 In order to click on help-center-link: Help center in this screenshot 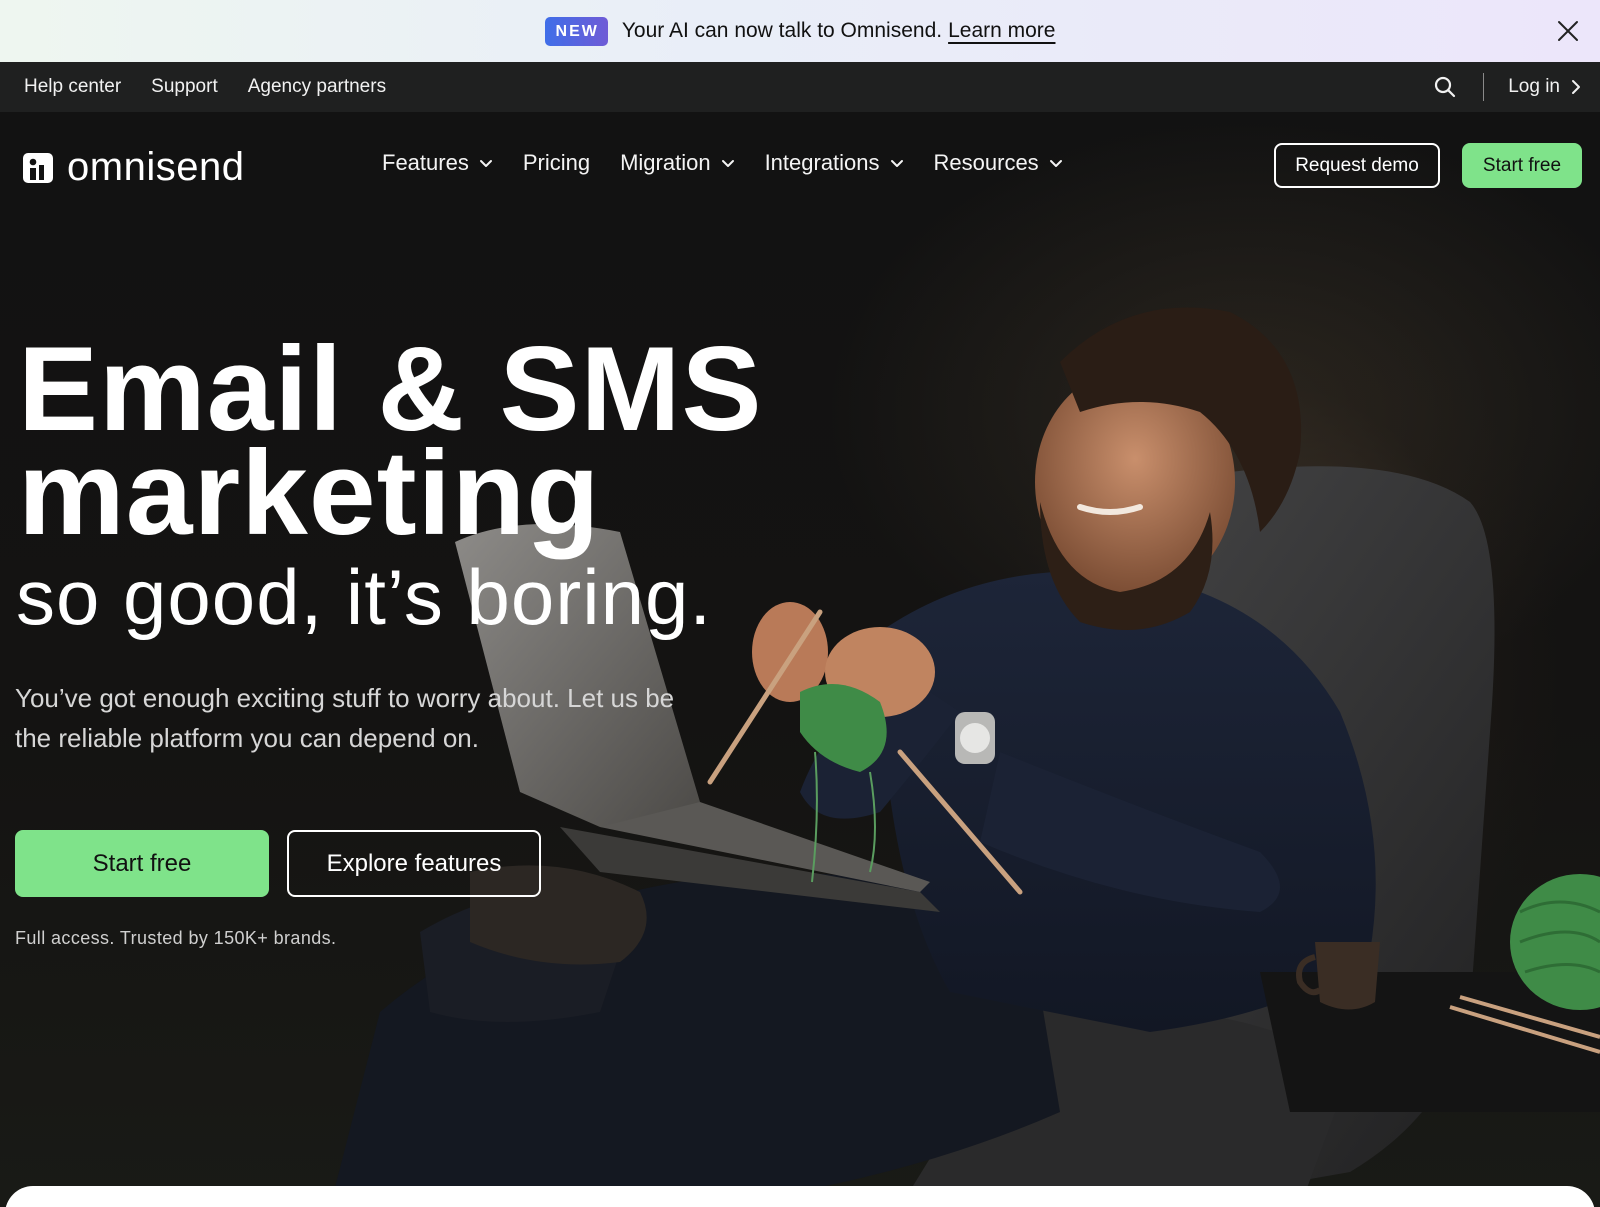, I will do `click(72, 87)`.